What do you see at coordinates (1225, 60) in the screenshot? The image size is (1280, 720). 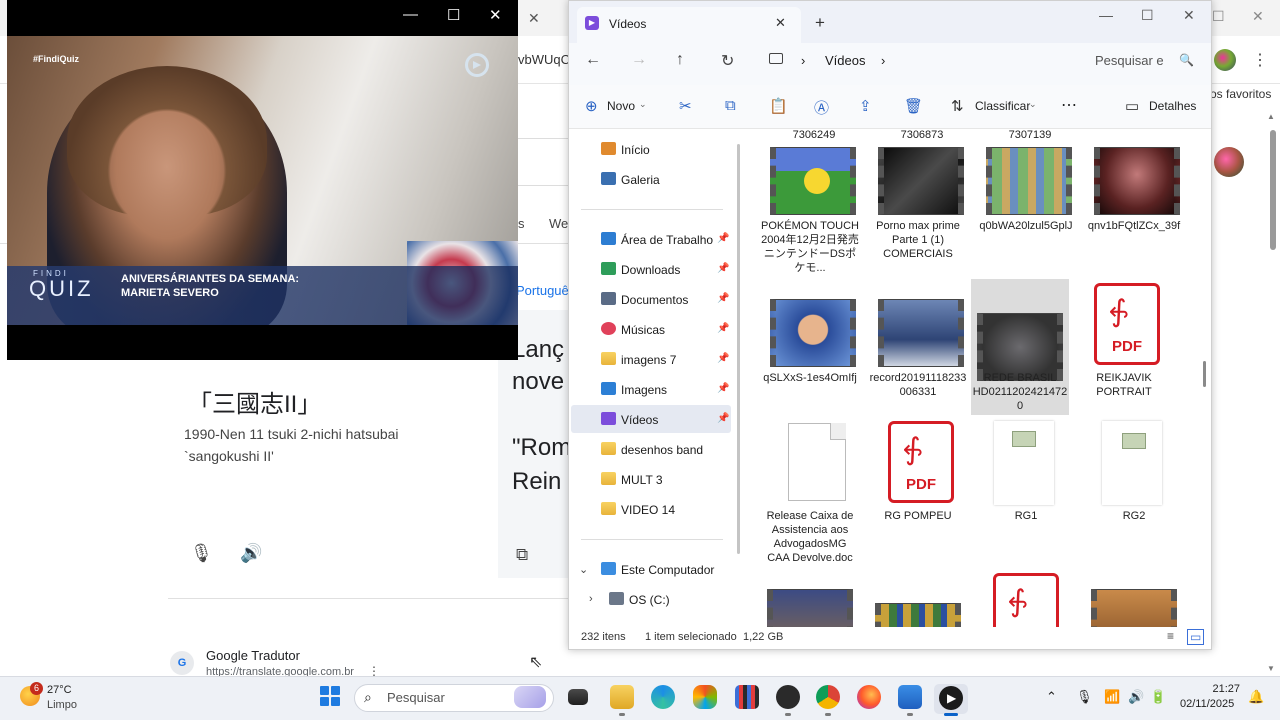 I see `profile-avatar` at bounding box center [1225, 60].